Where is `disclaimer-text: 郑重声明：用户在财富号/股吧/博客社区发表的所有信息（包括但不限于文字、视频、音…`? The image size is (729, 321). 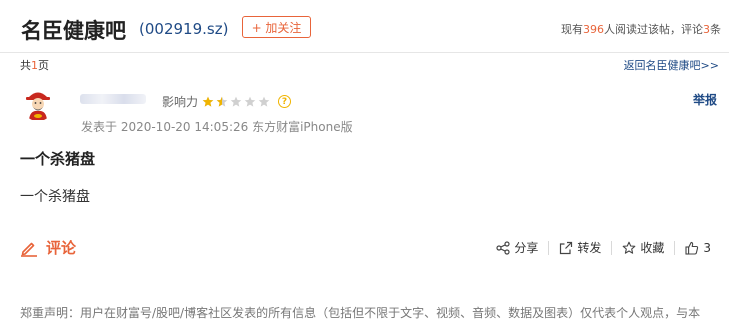 disclaimer-text: 郑重声明：用户在财富号/股吧/博客社区发表的所有信息（包括但不限于文字、视频、音… is located at coordinates (360, 313).